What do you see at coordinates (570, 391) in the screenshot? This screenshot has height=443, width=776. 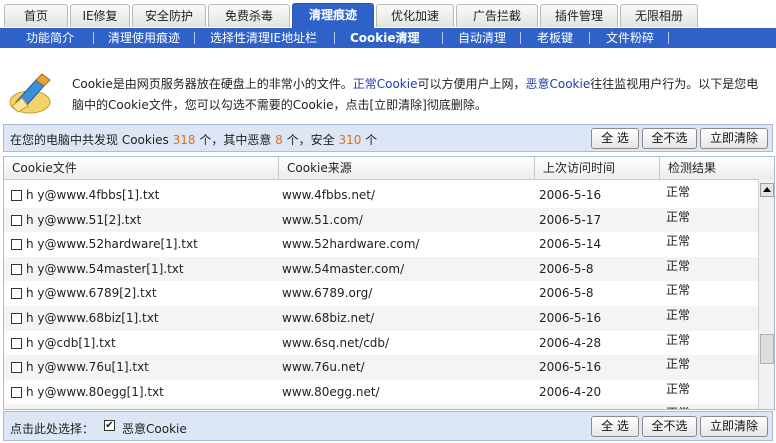 I see `last-visit-date: 2006-4-20` at bounding box center [570, 391].